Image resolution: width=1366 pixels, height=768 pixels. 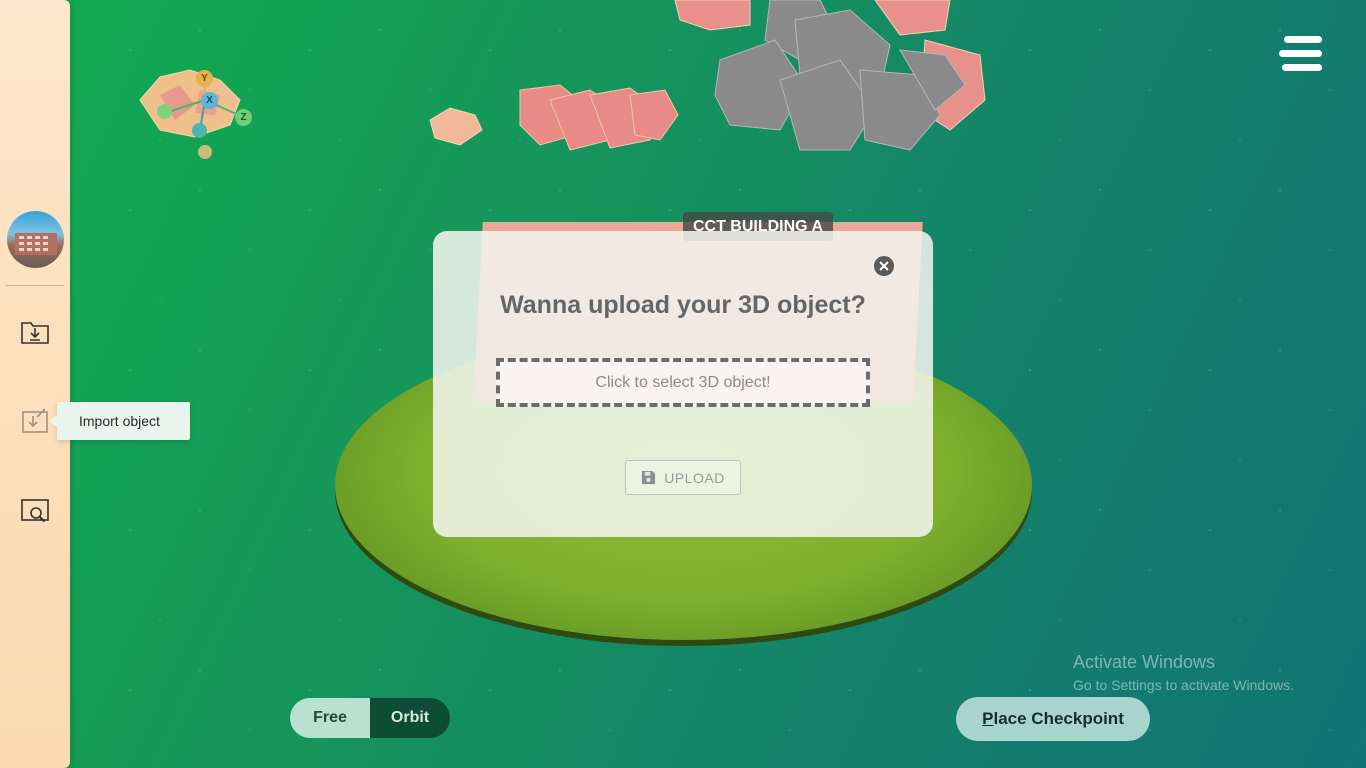 What do you see at coordinates (119, 421) in the screenshot?
I see `import-object-tooltip: Import object` at bounding box center [119, 421].